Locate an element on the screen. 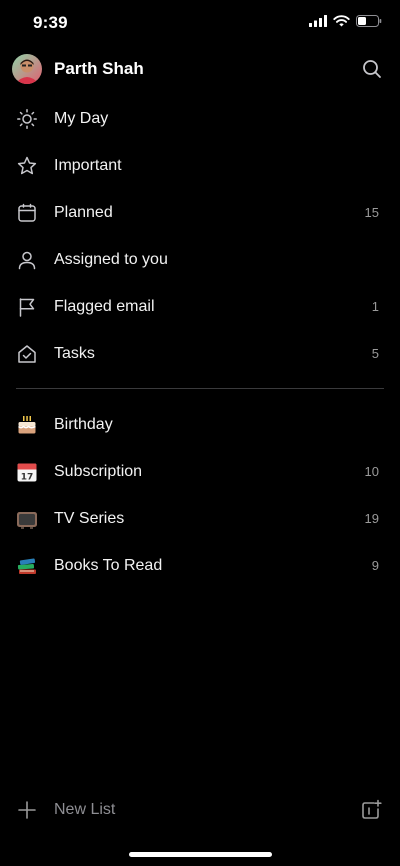 The width and height of the screenshot is (400, 866). status-icons is located at coordinates (345, 23).